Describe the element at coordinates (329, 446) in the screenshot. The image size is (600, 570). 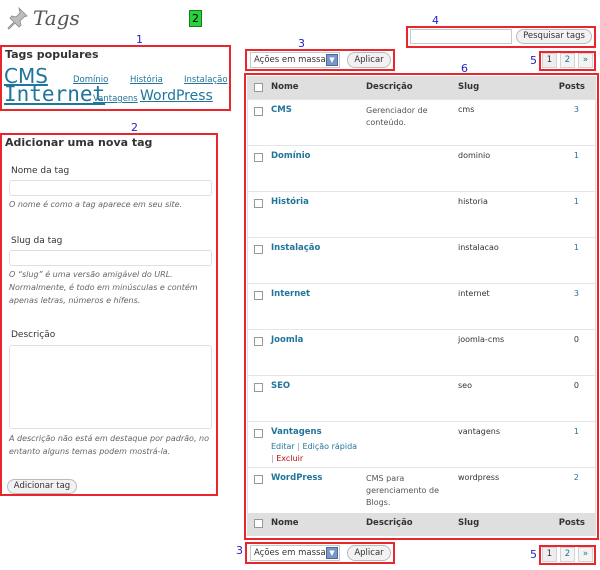
I see `quick-edit-link: Edição rápida` at that location.